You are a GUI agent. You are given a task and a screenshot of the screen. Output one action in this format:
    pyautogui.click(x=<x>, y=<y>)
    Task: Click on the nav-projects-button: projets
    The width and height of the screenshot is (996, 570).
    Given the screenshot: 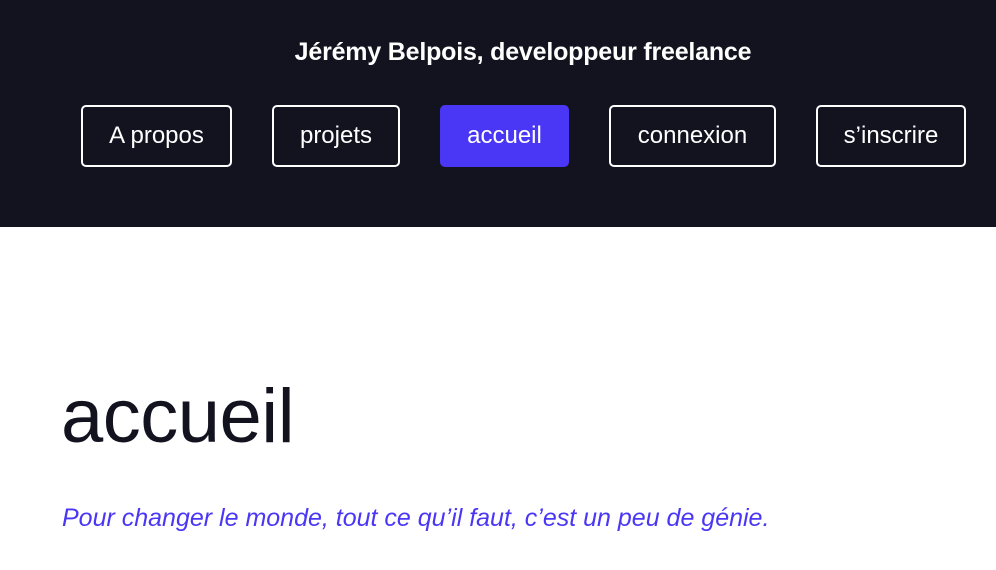 What is the action you would take?
    pyautogui.click(x=336, y=136)
    